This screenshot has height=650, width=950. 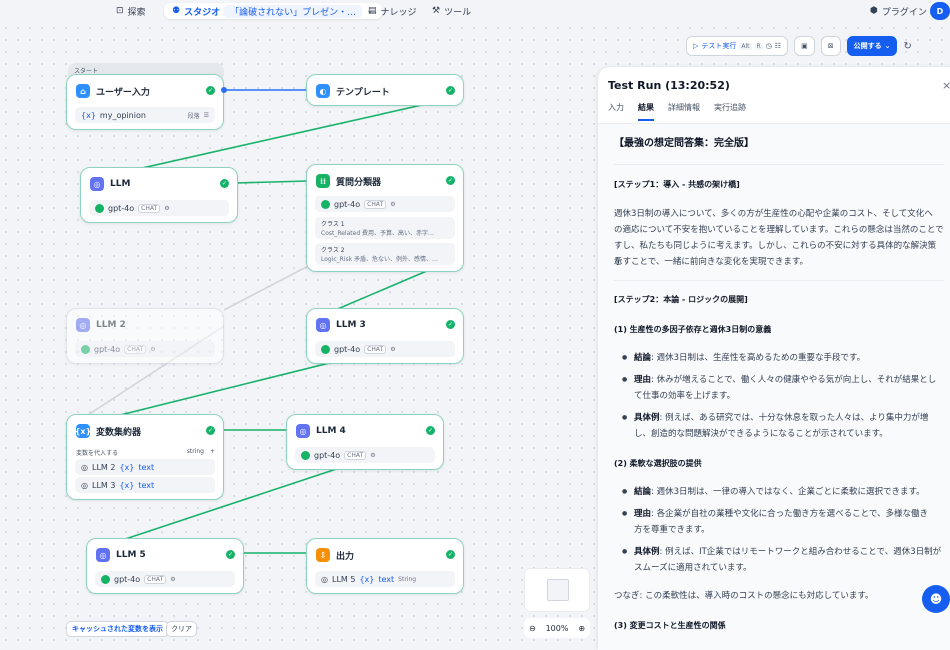 I want to click on tab-details: 詳細情報, so click(x=684, y=111).